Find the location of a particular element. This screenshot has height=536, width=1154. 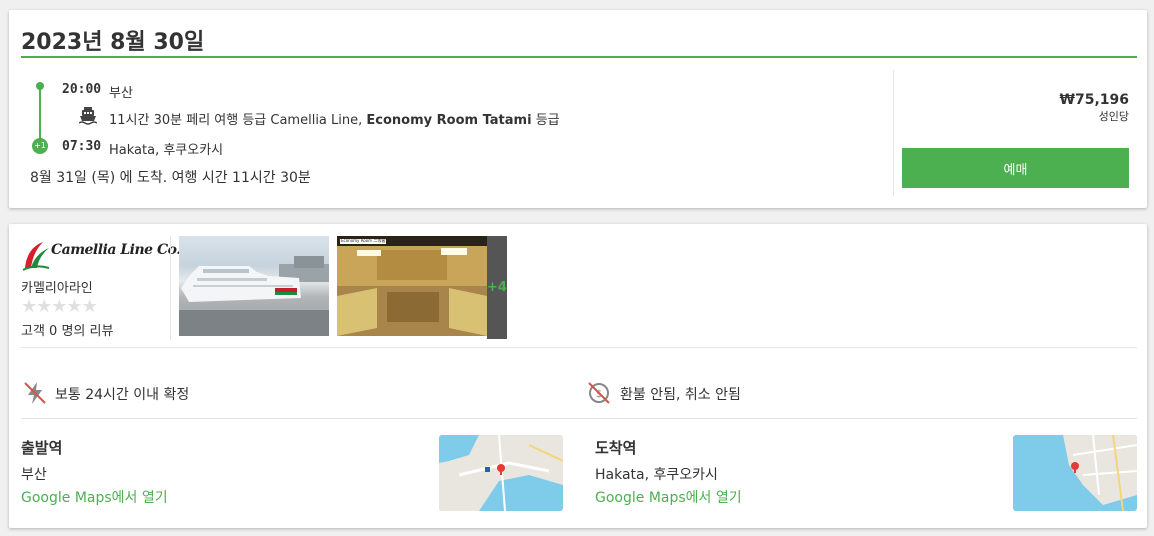

arrival-place: Hakata, 후쿠오카시 is located at coordinates (166, 150).